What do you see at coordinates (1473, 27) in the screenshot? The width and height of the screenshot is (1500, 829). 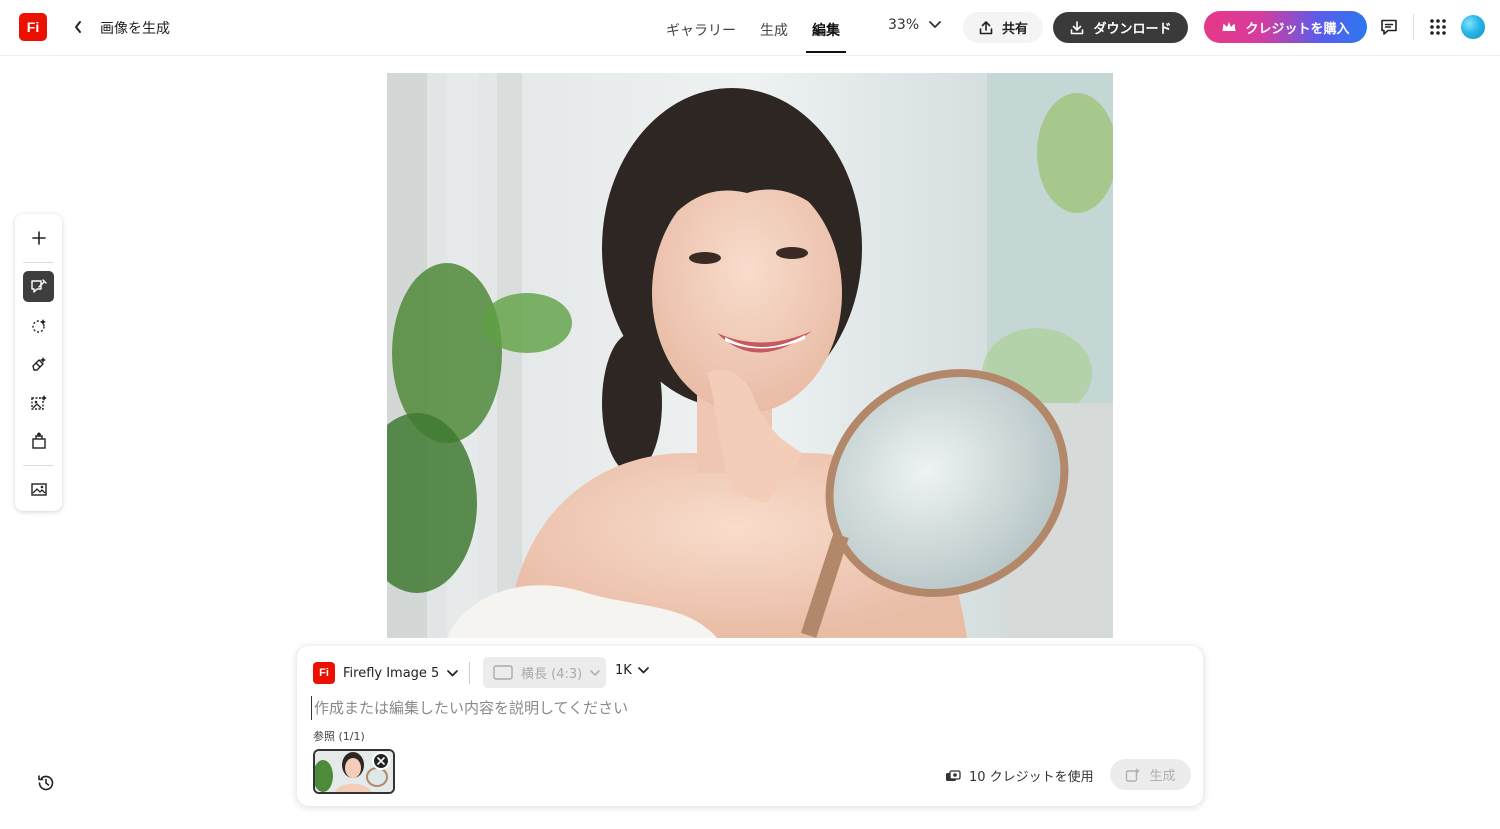 I see `user-avatar` at bounding box center [1473, 27].